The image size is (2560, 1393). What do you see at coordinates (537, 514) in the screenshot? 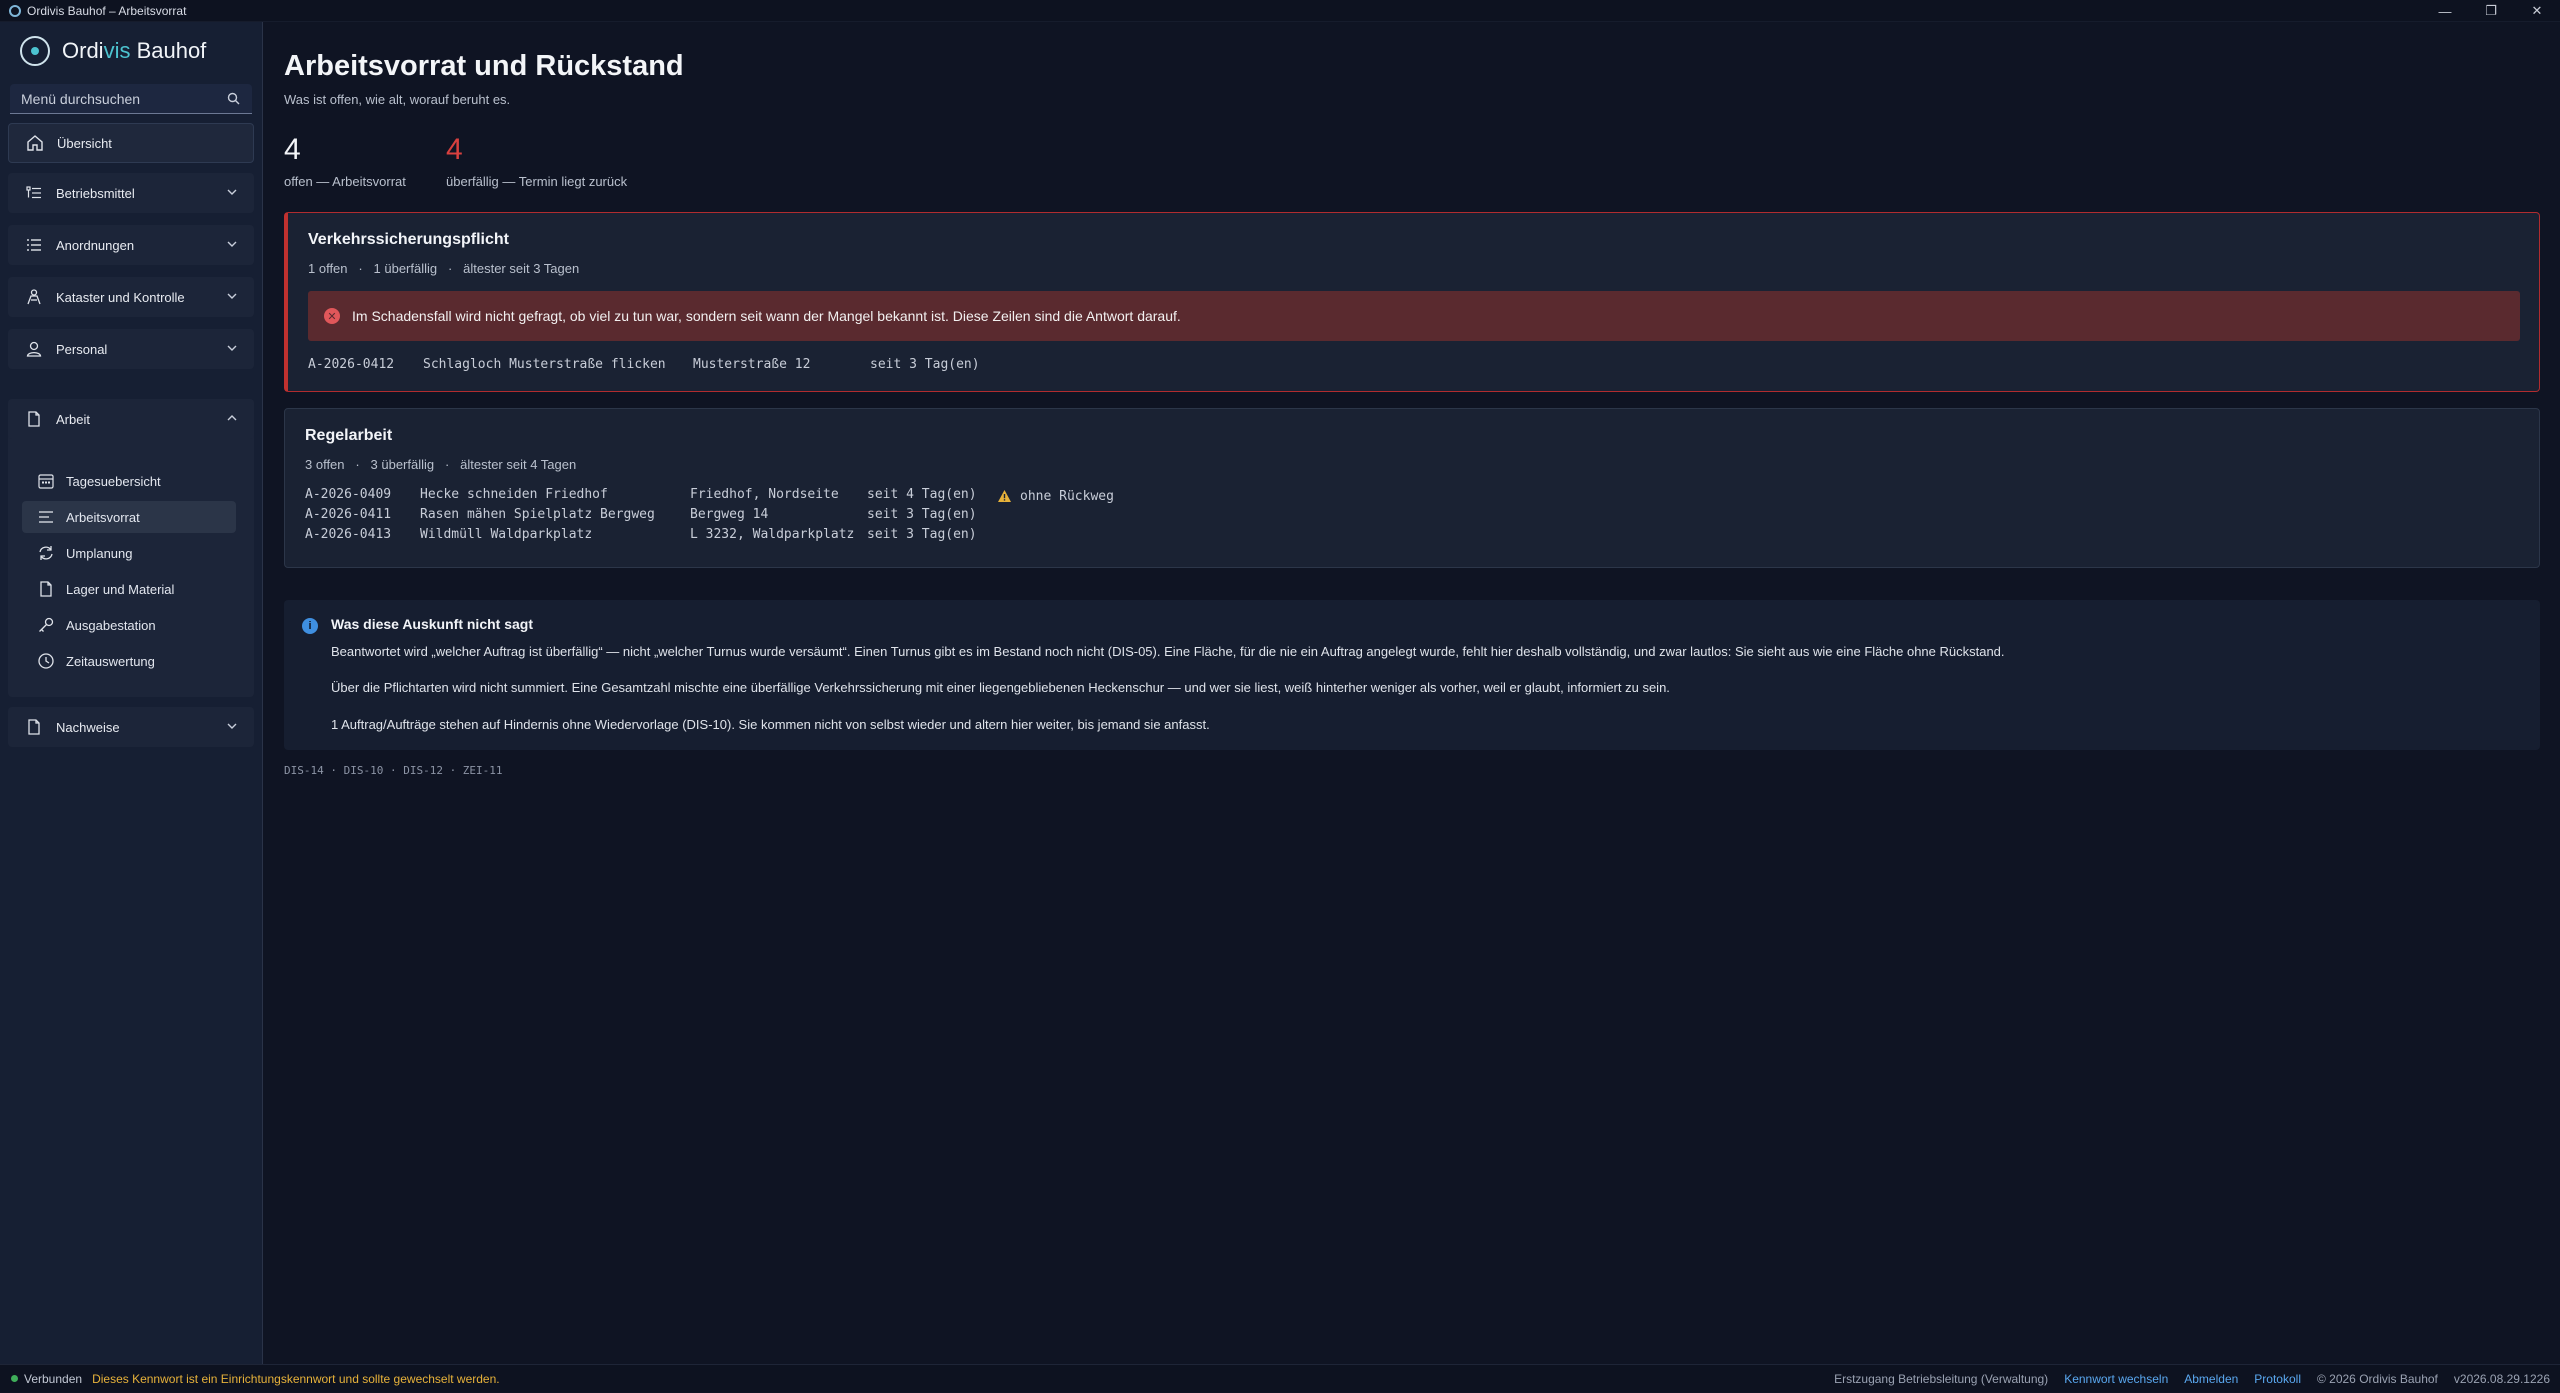
I see `row-title: Rasen mähen Spielplatz Bergweg` at bounding box center [537, 514].